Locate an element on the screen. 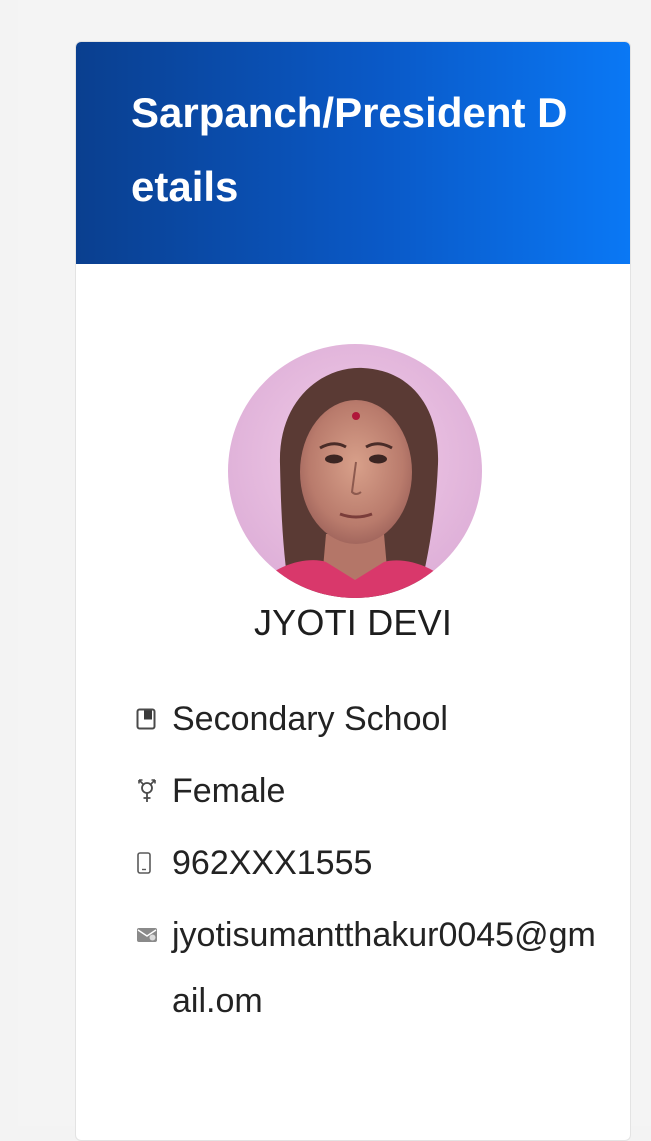 The width and height of the screenshot is (651, 1141). mobile-phone-icon is located at coordinates (154, 863).